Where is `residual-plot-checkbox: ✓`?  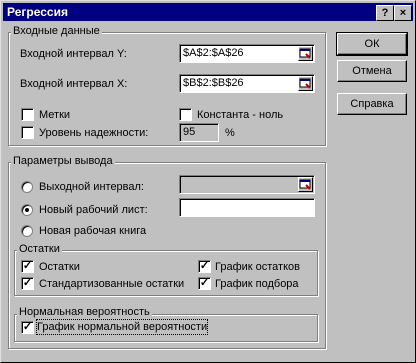
residual-plot-checkbox: ✓ is located at coordinates (204, 266).